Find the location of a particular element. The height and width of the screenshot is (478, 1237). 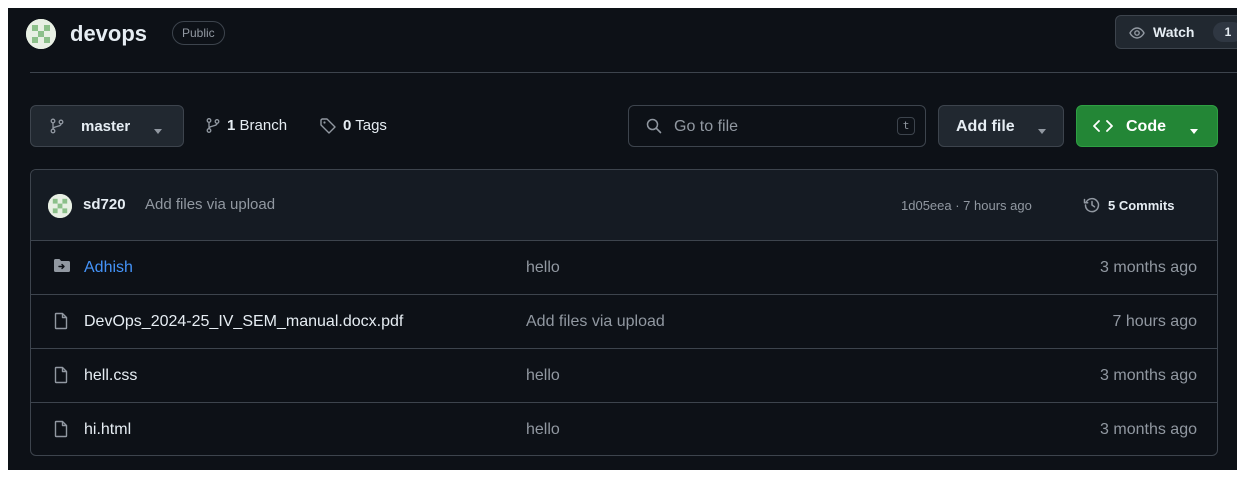

tag-icon is located at coordinates (328, 128).